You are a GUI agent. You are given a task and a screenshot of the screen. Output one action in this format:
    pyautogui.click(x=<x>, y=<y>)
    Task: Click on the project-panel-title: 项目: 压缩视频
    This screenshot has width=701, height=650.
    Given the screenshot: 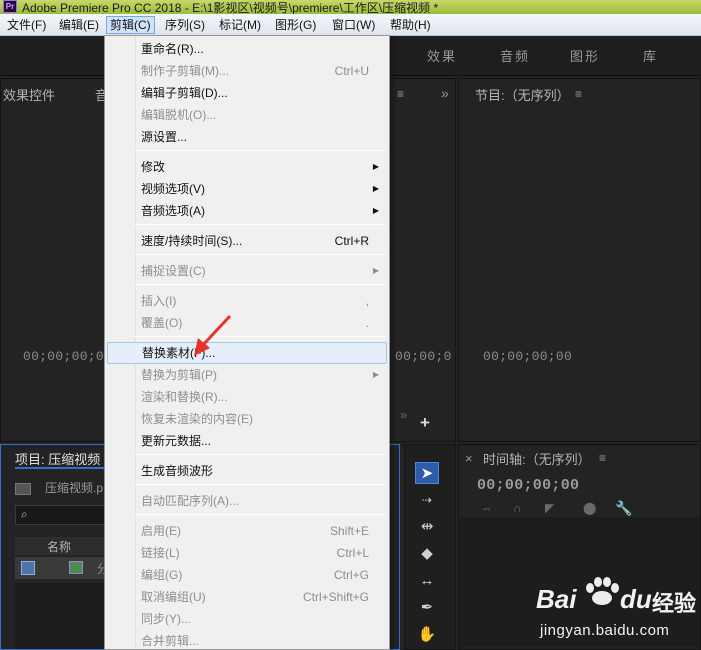 What is the action you would take?
    pyautogui.click(x=57, y=458)
    